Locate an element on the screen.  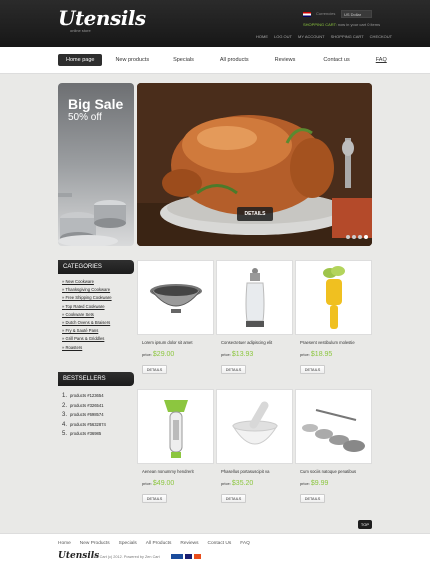
nav-faq: FAQ is located at coordinates (381, 60).